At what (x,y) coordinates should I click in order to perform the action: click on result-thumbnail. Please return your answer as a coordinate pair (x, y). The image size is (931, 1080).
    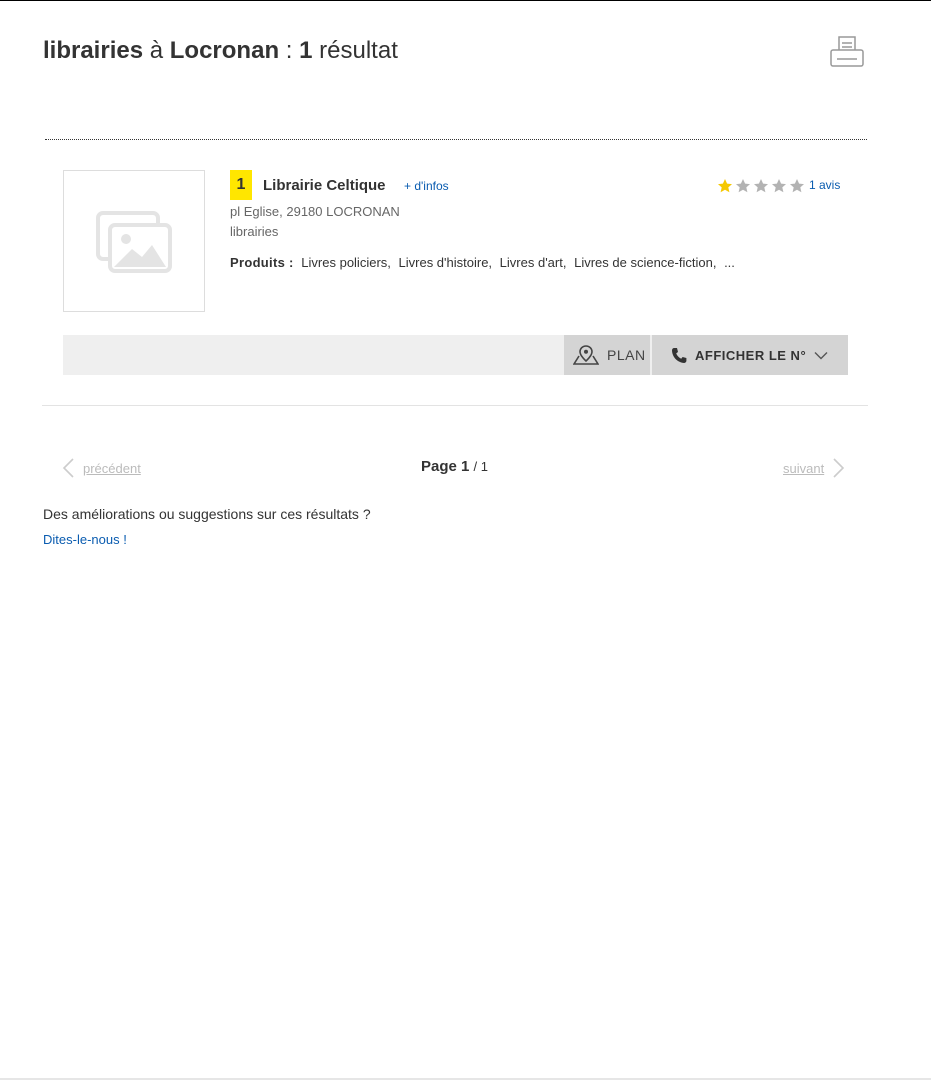
    Looking at the image, I should click on (134, 241).